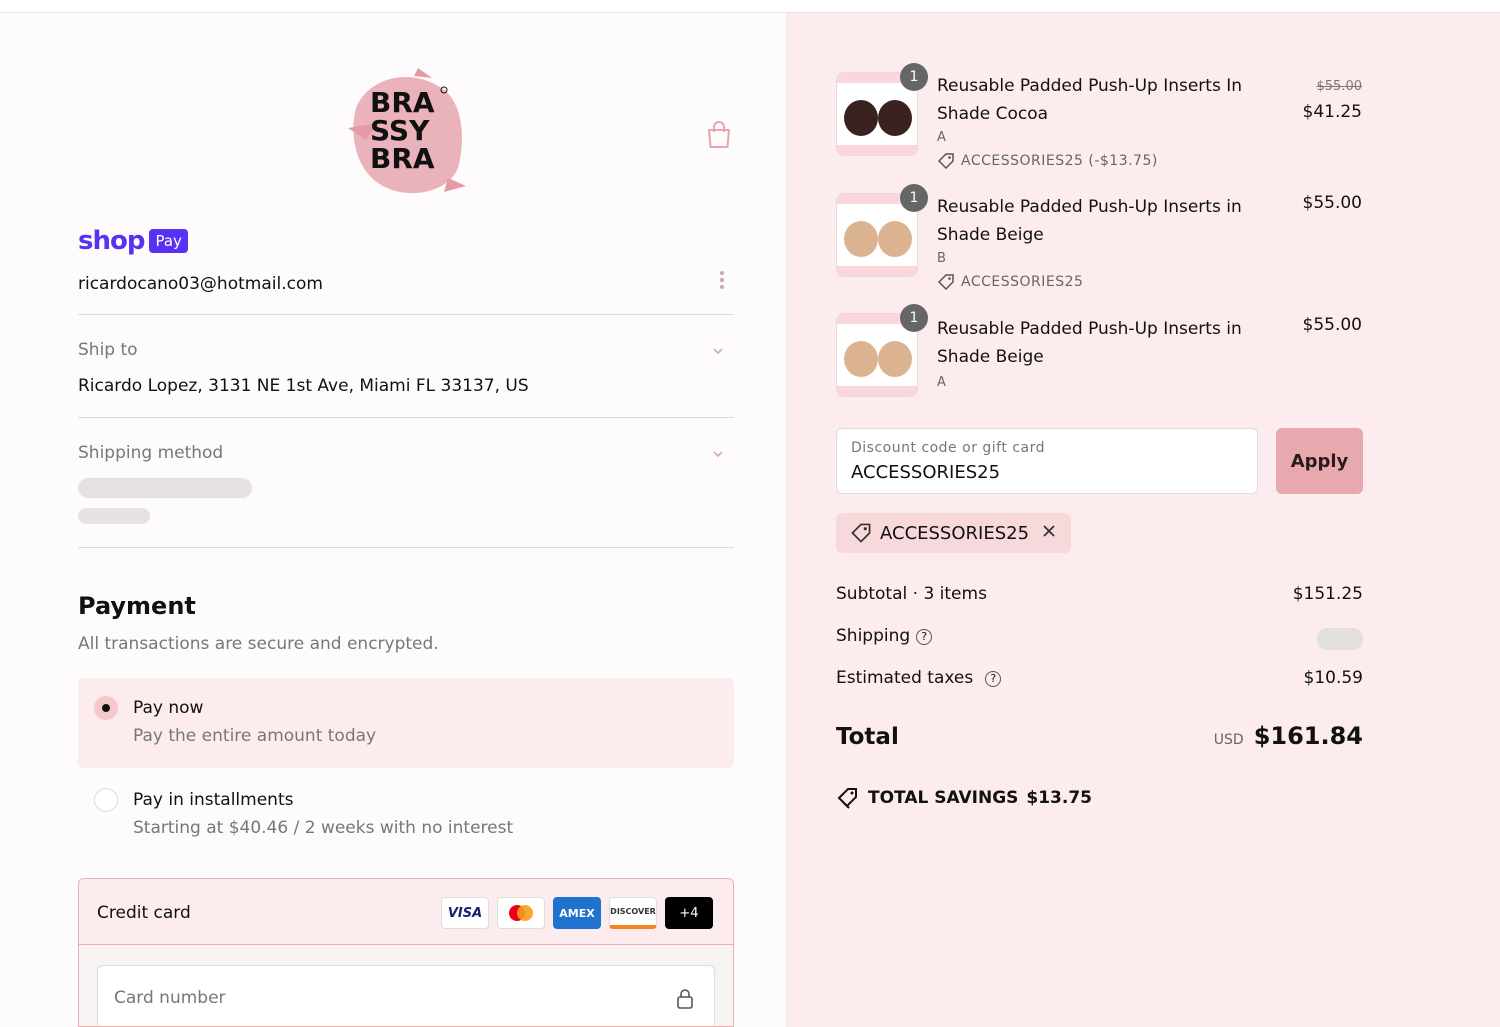 The image size is (1500, 1027). What do you see at coordinates (406, 995) in the screenshot?
I see `card-number-input: Card number` at bounding box center [406, 995].